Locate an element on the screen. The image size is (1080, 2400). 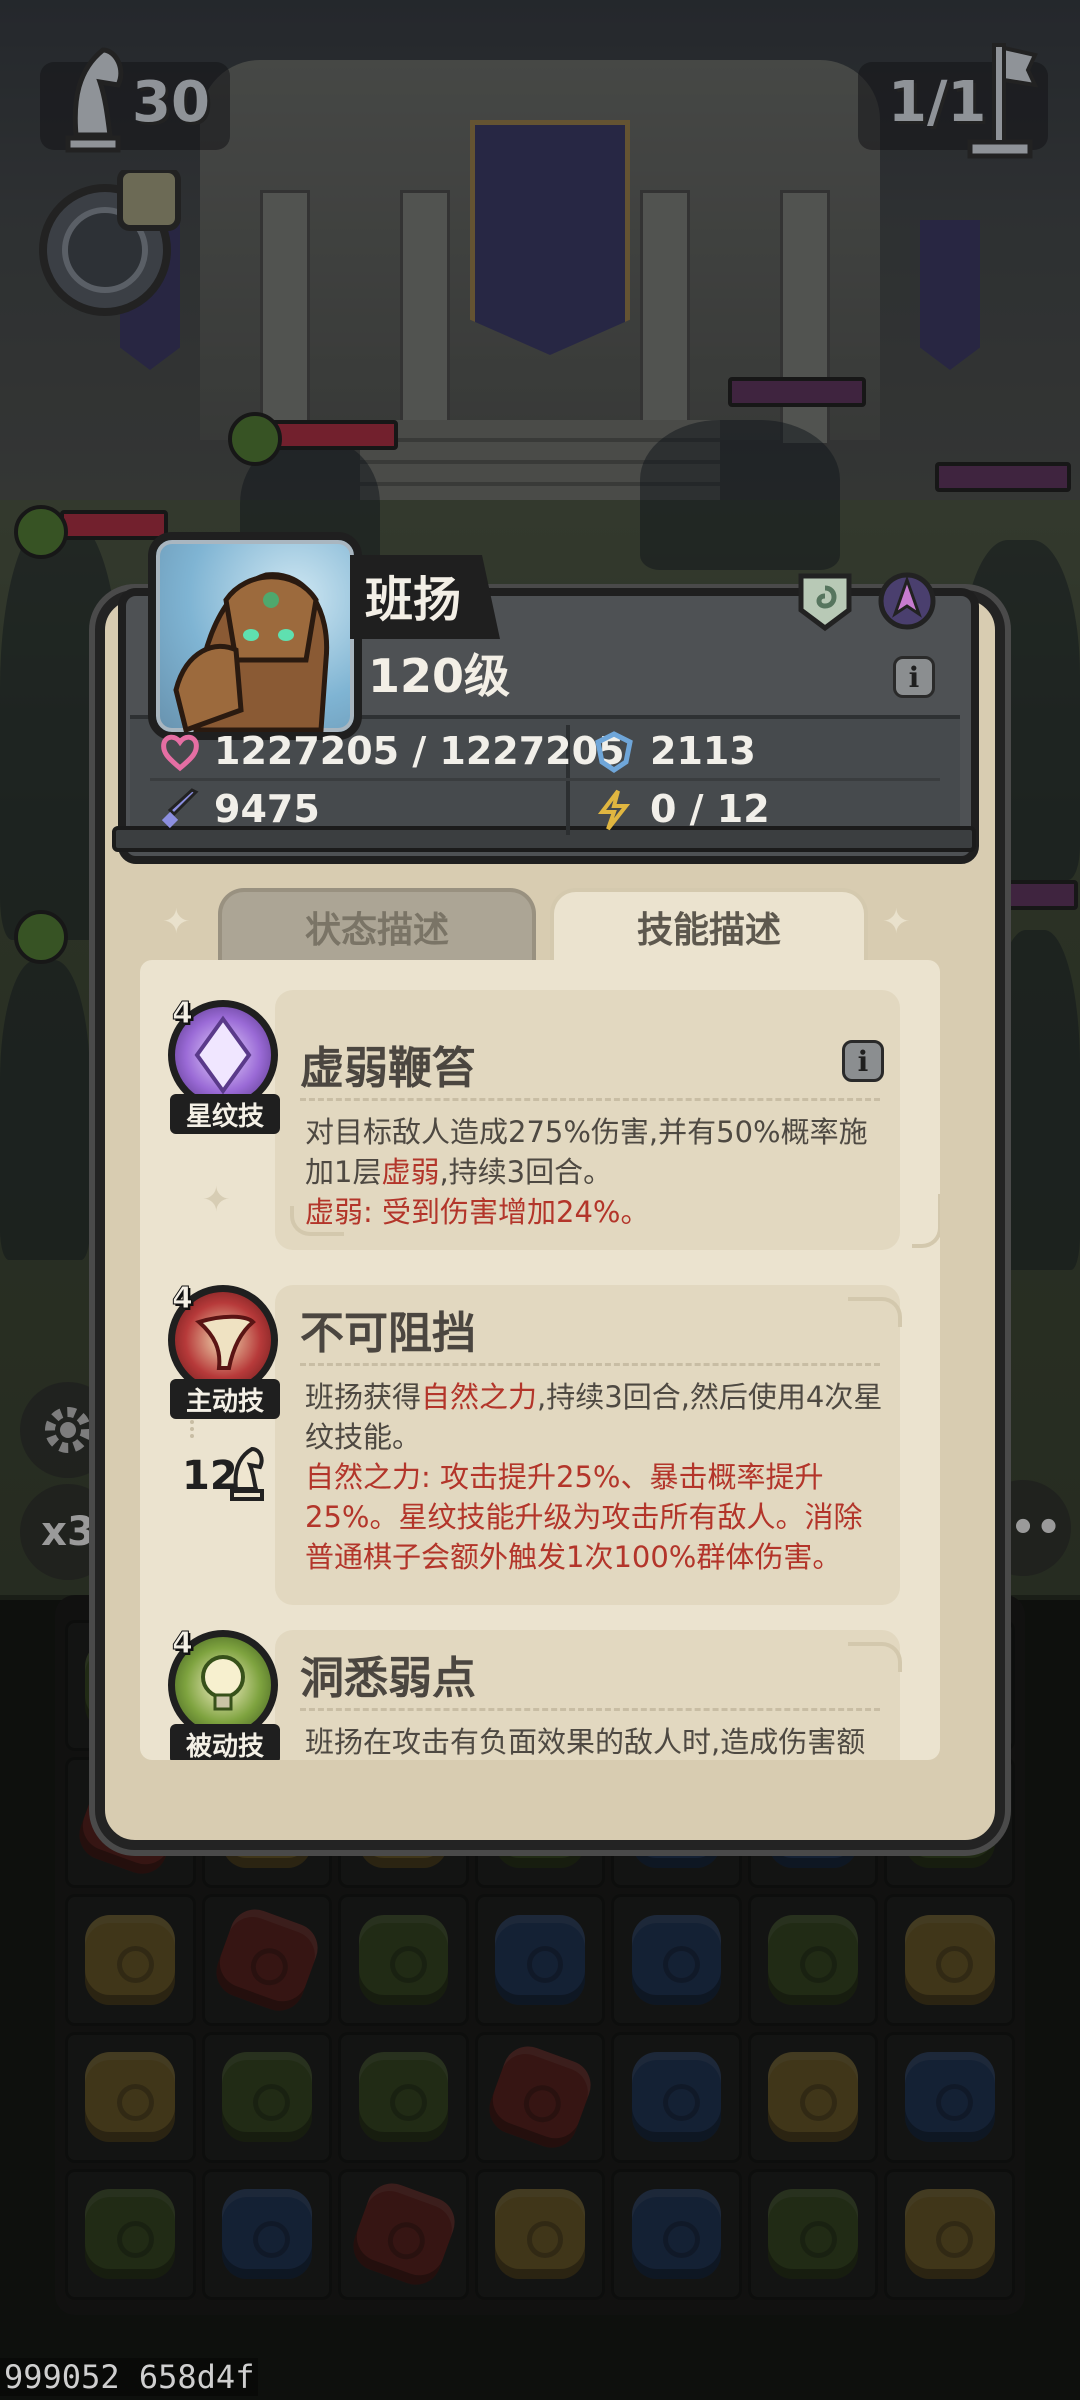
skill-description: 班扬在攻击有负面效果的敌人时,造成伤害额 is located at coordinates (585, 1742).